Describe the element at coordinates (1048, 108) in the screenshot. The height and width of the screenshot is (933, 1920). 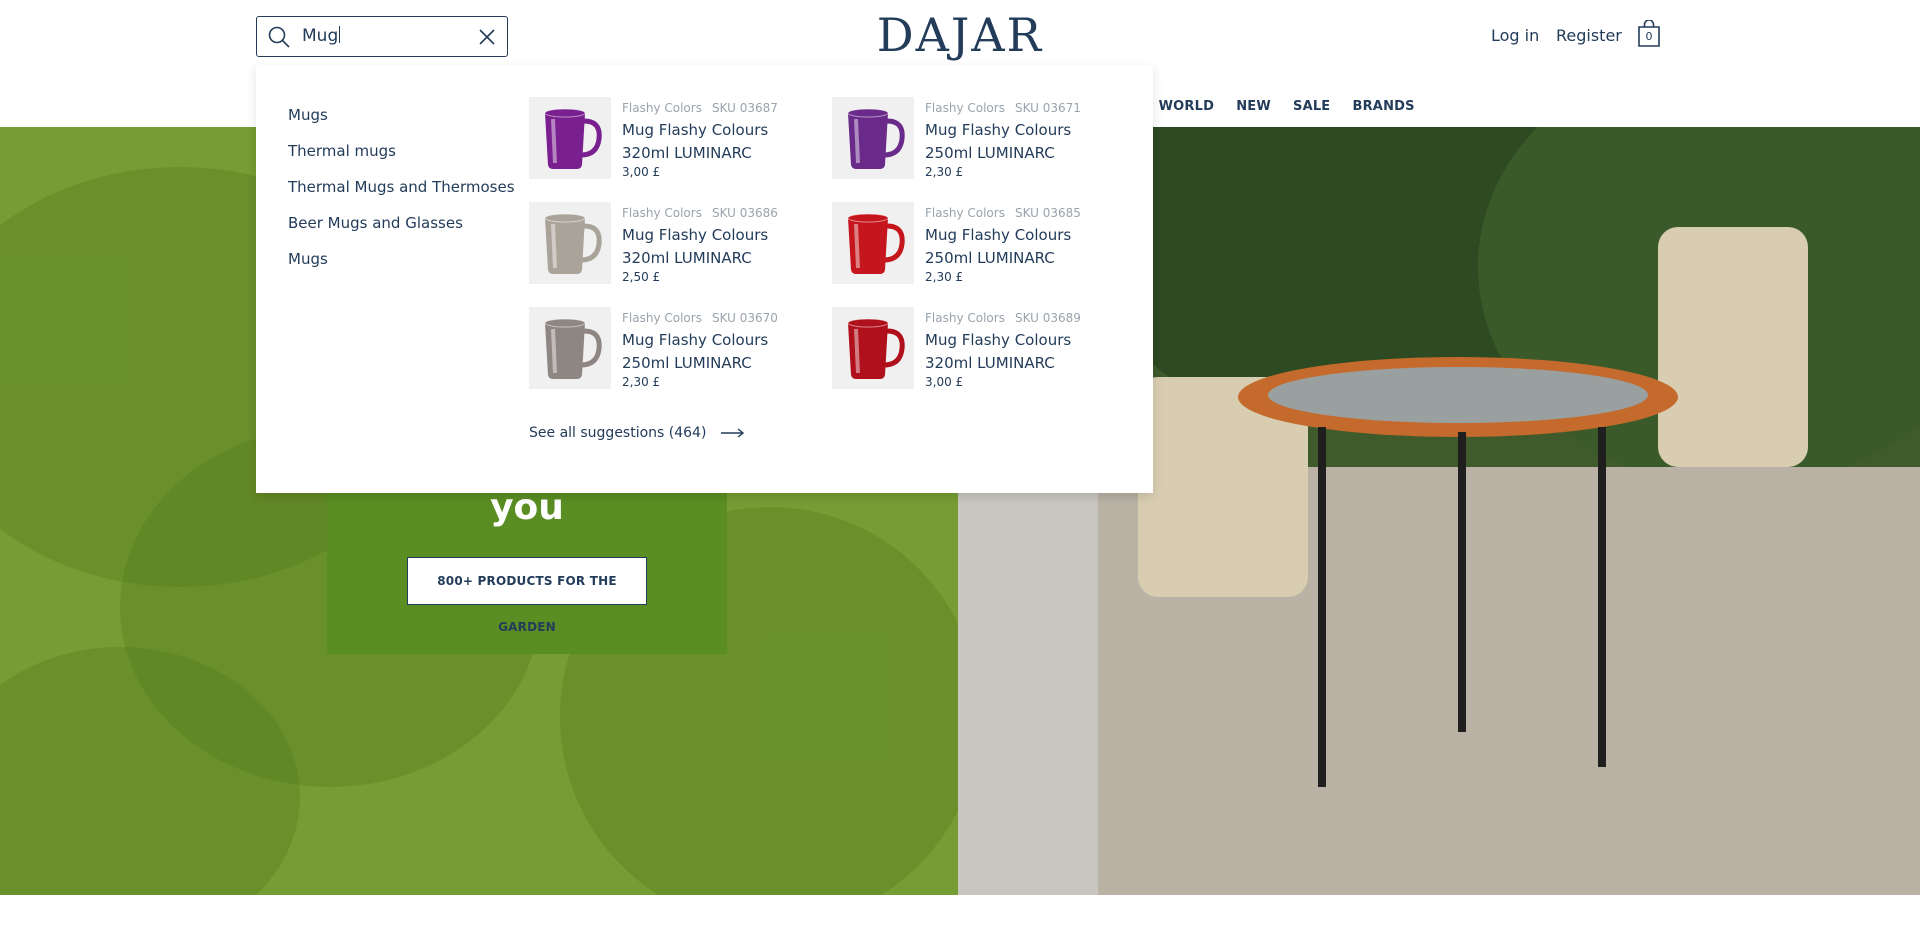
I see `product-sku: SKU 03671` at that location.